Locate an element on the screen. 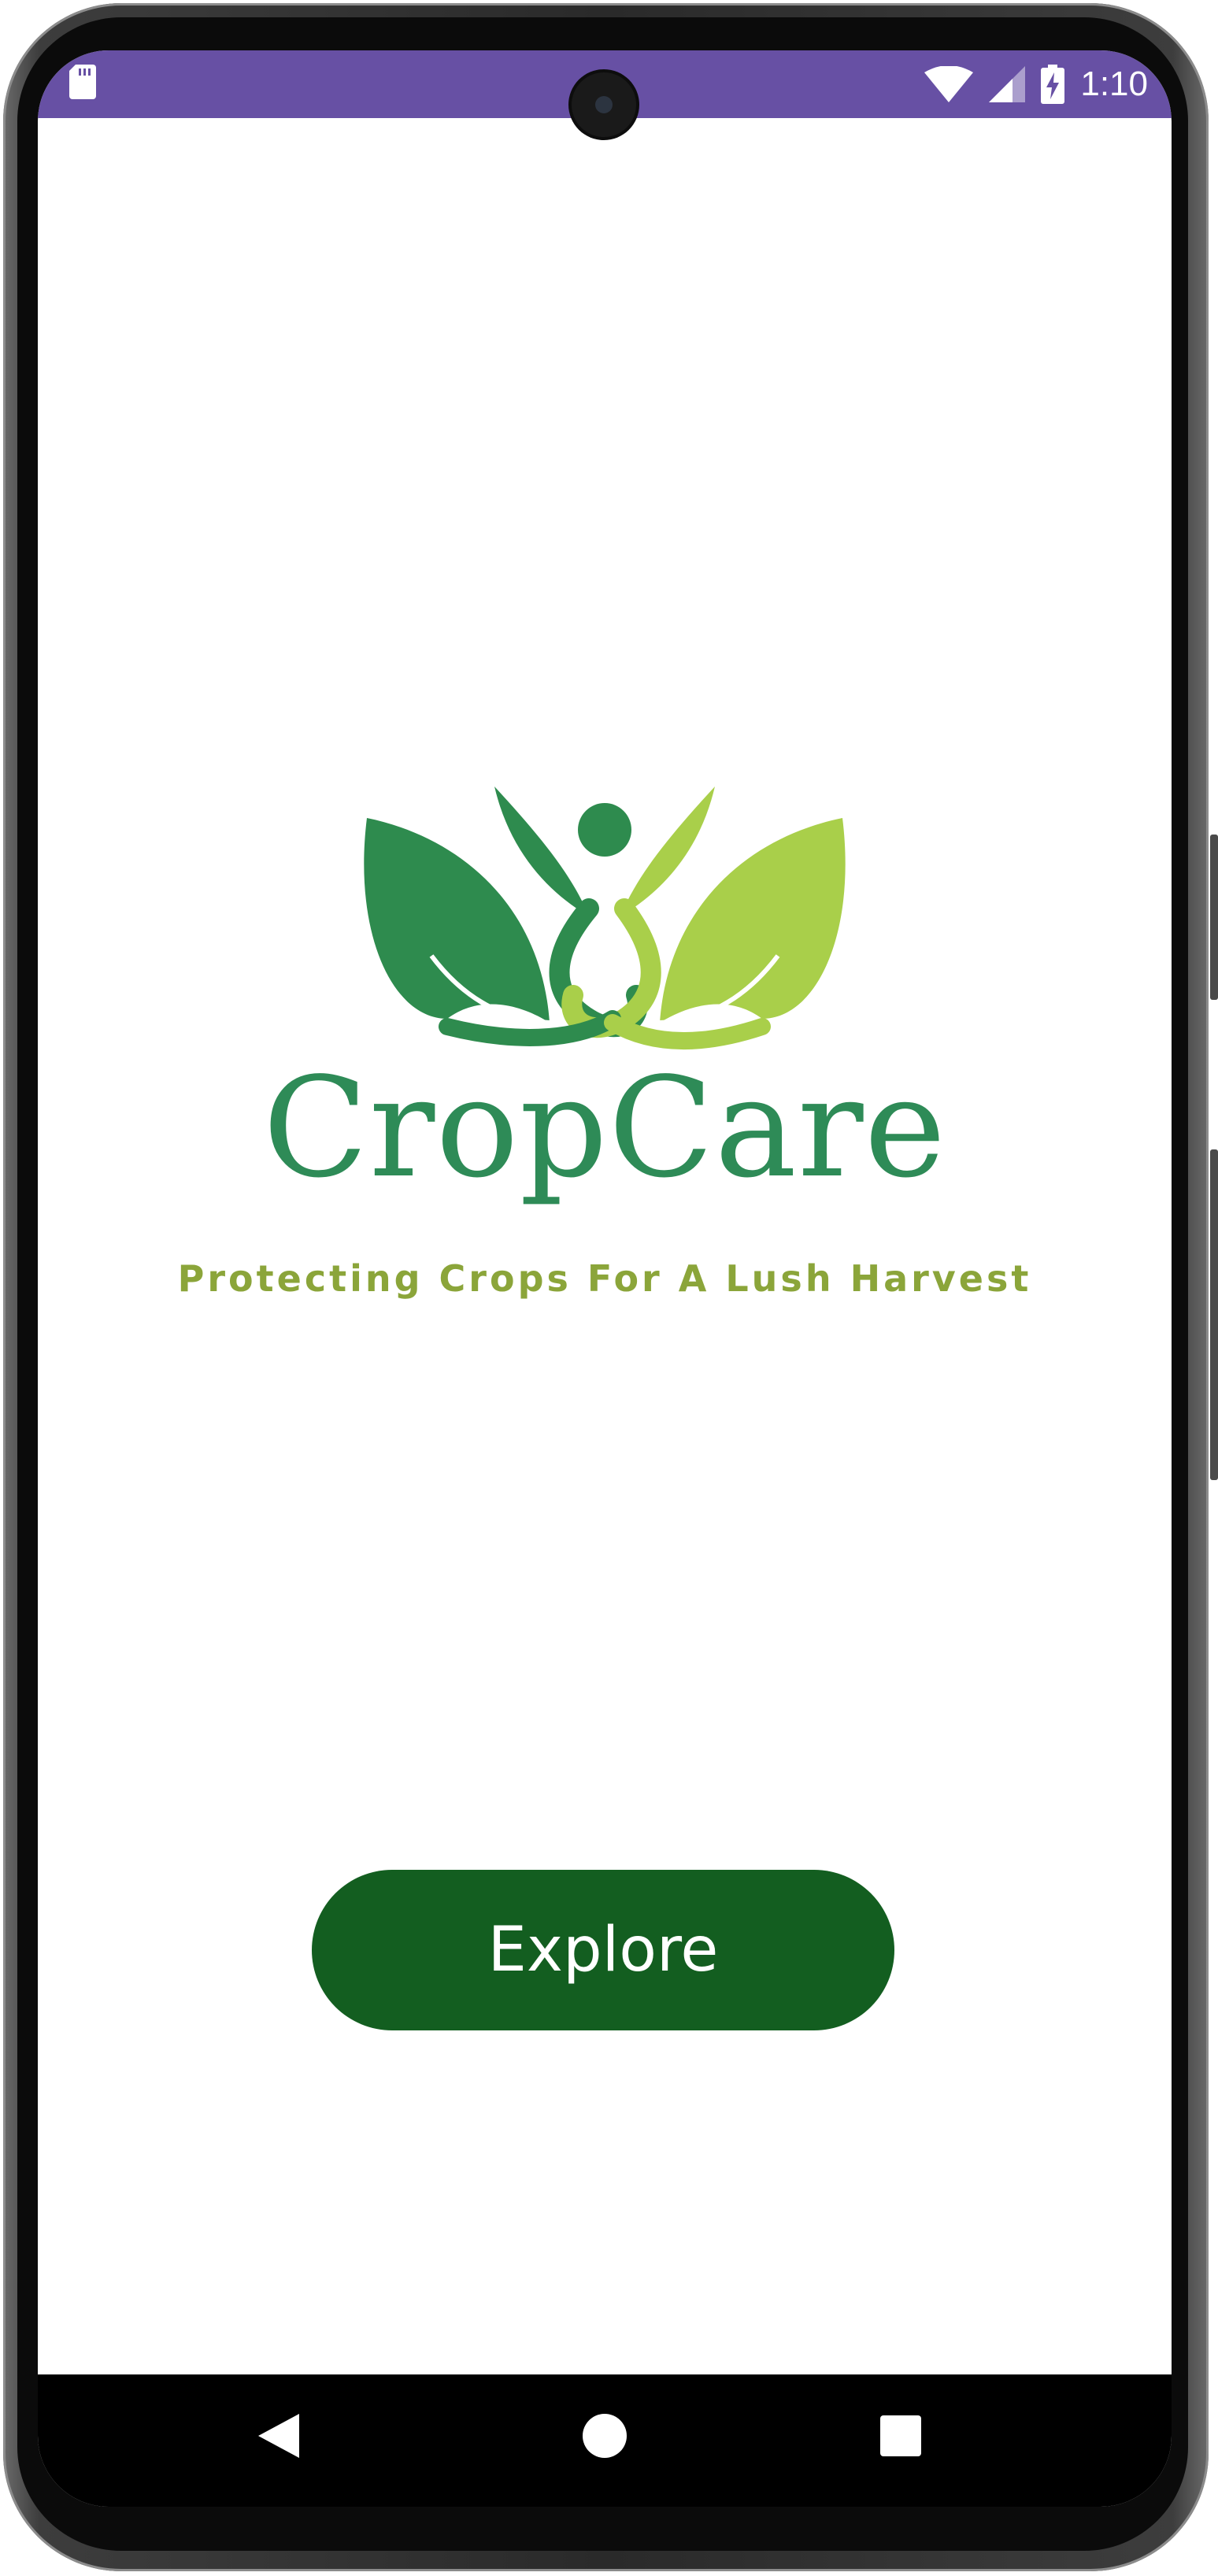 Image resolution: width=1218 pixels, height=2576 pixels. app-tagline: Protecting Crops For A Lush Harvest is located at coordinates (604, 1278).